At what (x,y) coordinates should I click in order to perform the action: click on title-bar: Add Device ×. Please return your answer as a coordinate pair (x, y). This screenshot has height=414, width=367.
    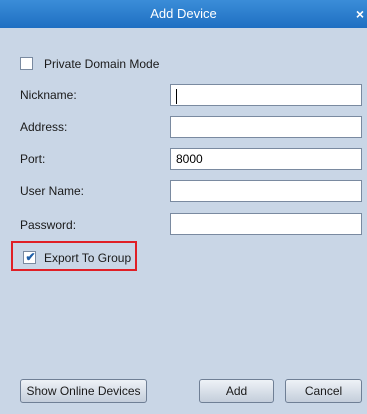
    Looking at the image, I should click on (183, 14).